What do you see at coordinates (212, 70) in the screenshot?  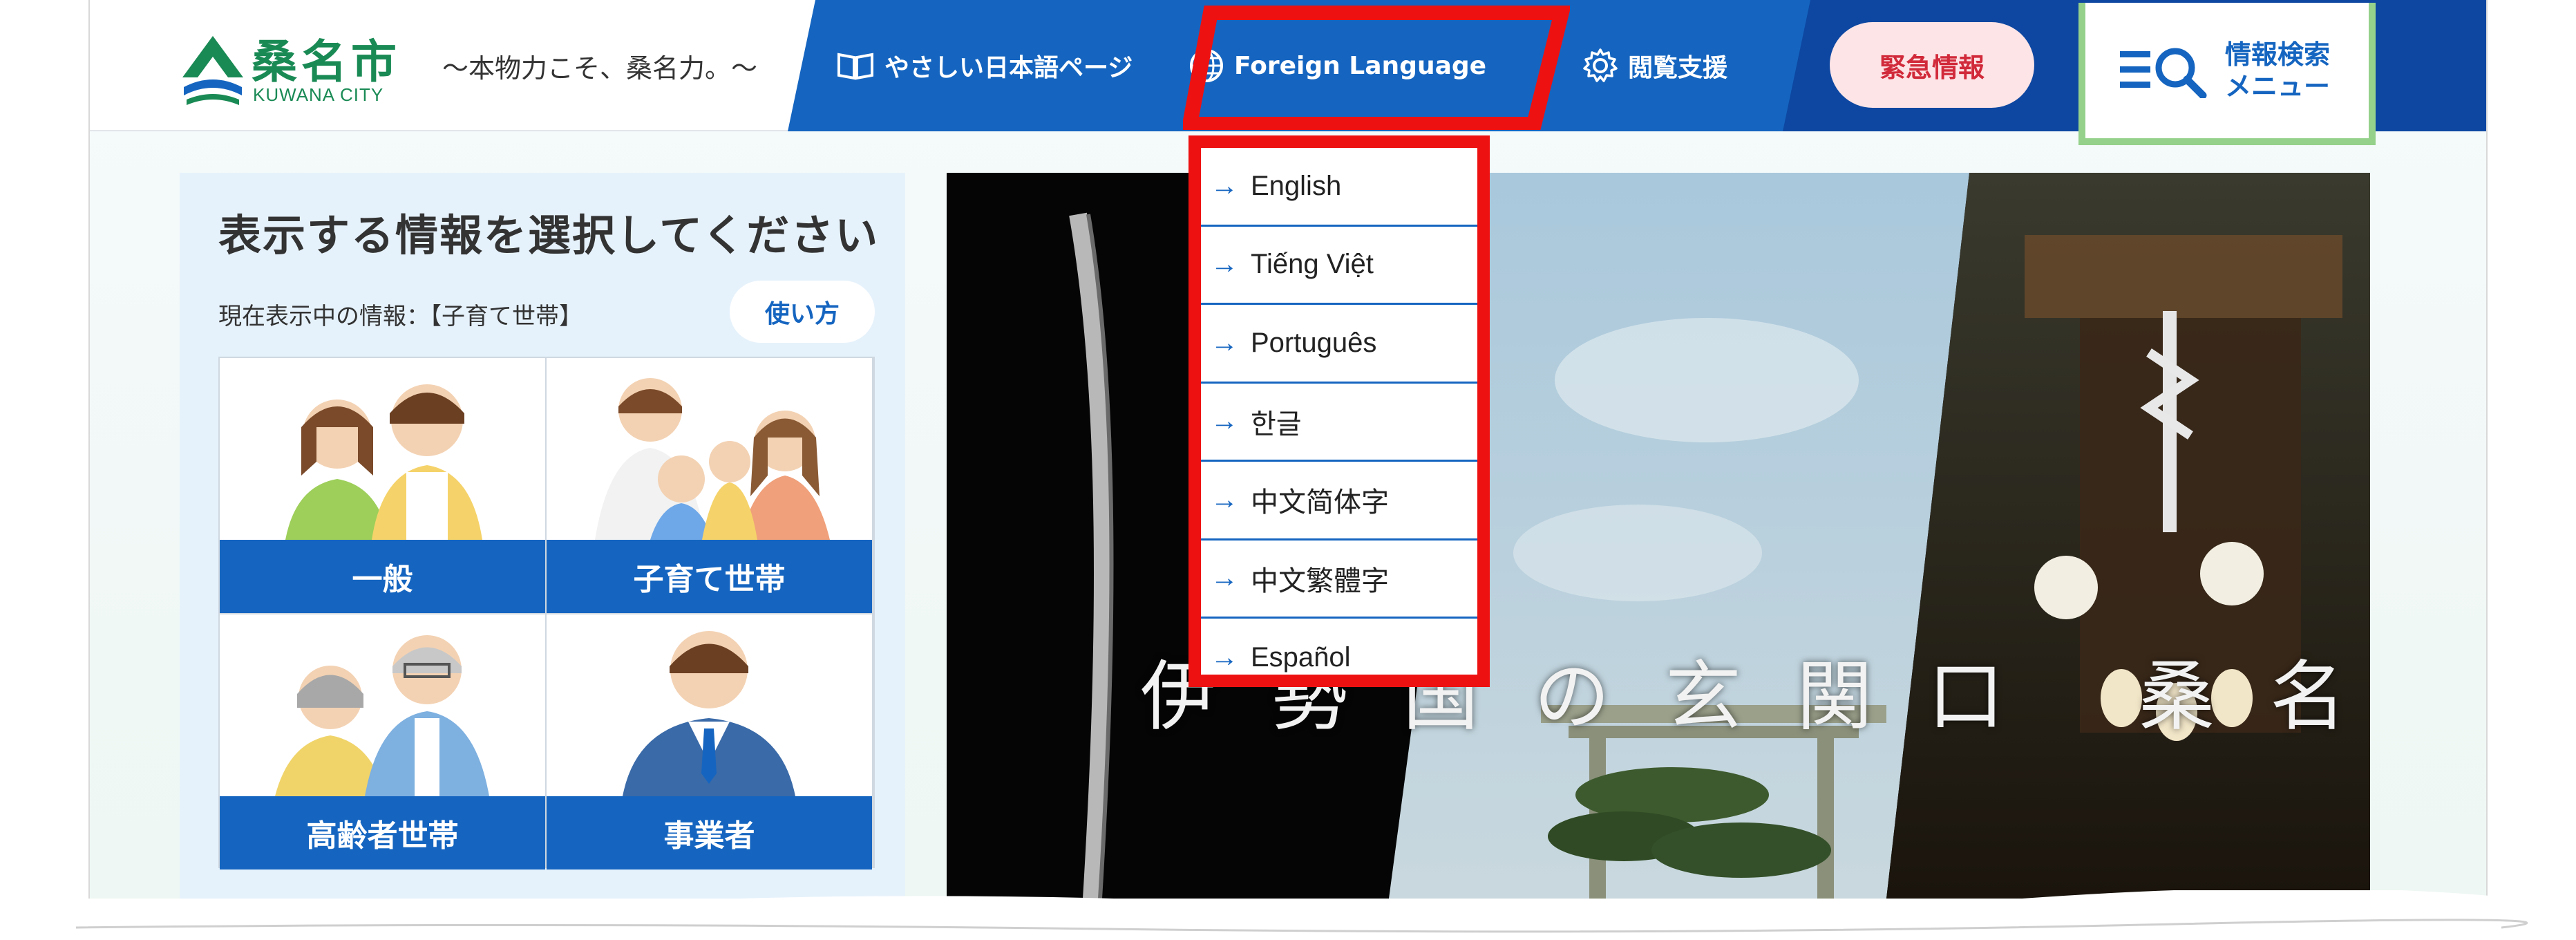 I see `kuwana-logo-icon` at bounding box center [212, 70].